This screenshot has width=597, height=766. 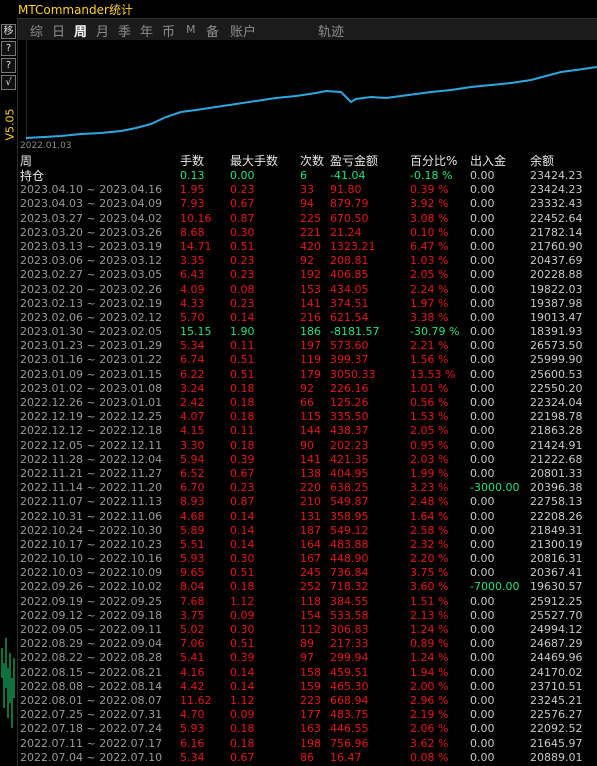 What do you see at coordinates (353, 374) in the screenshot?
I see `row-pl: 3050.33` at bounding box center [353, 374].